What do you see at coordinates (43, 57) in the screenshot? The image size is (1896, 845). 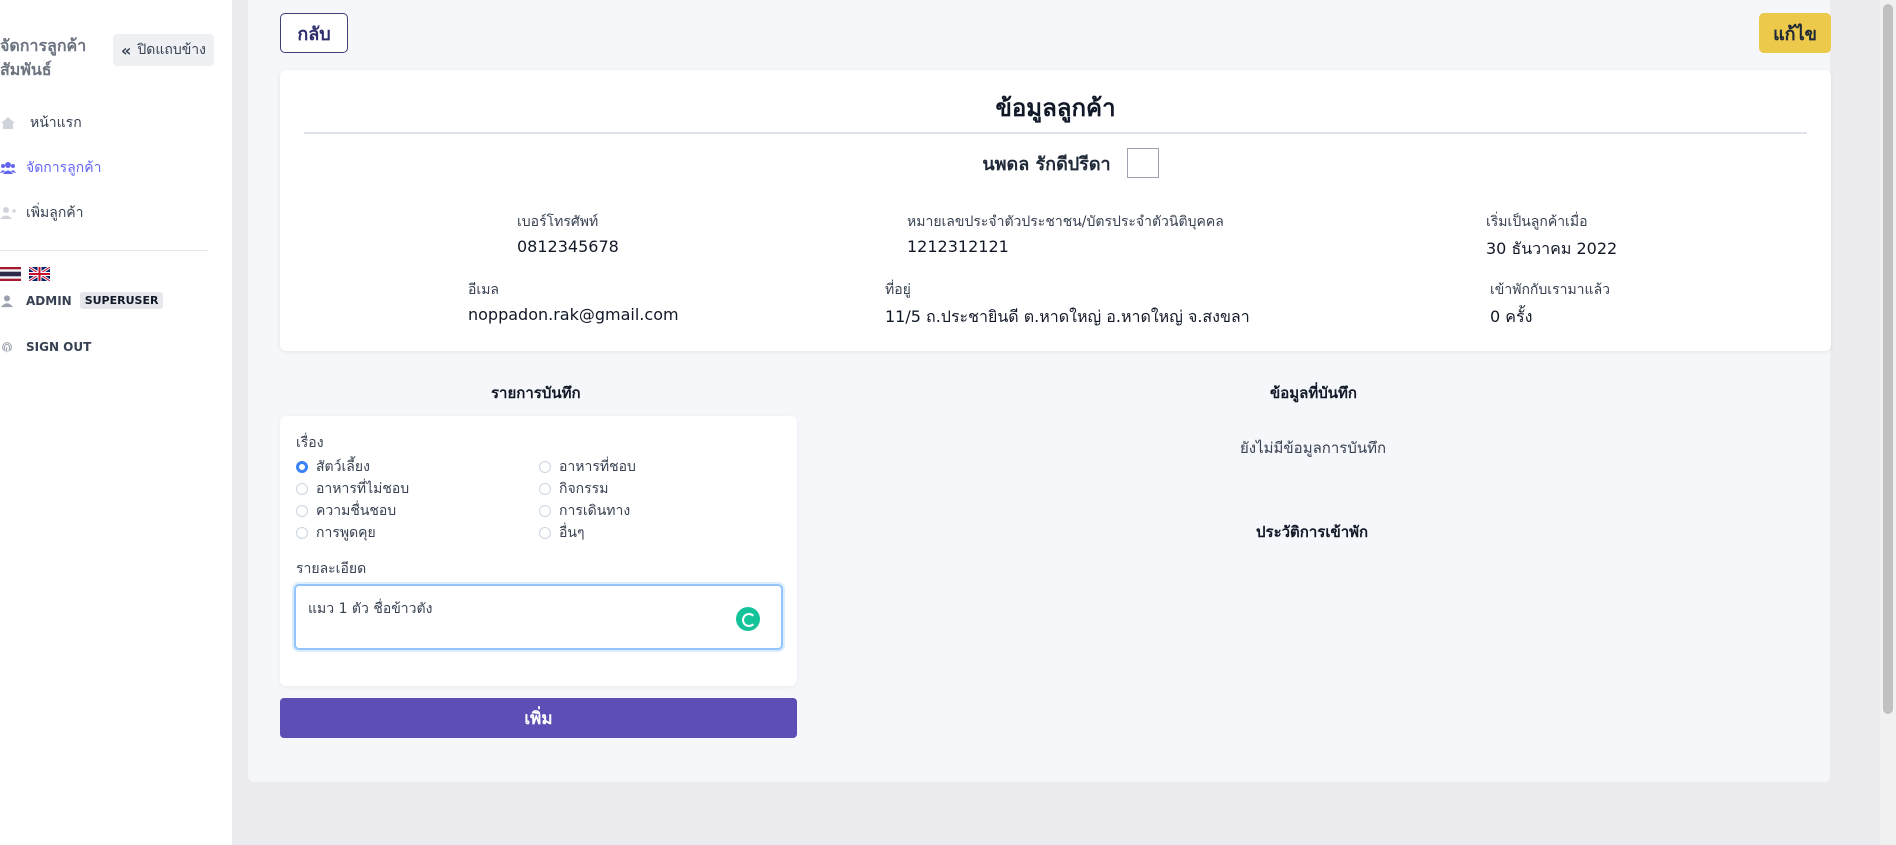 I see `app-brand: จัดการลูกค้าสัมพันธ์` at bounding box center [43, 57].